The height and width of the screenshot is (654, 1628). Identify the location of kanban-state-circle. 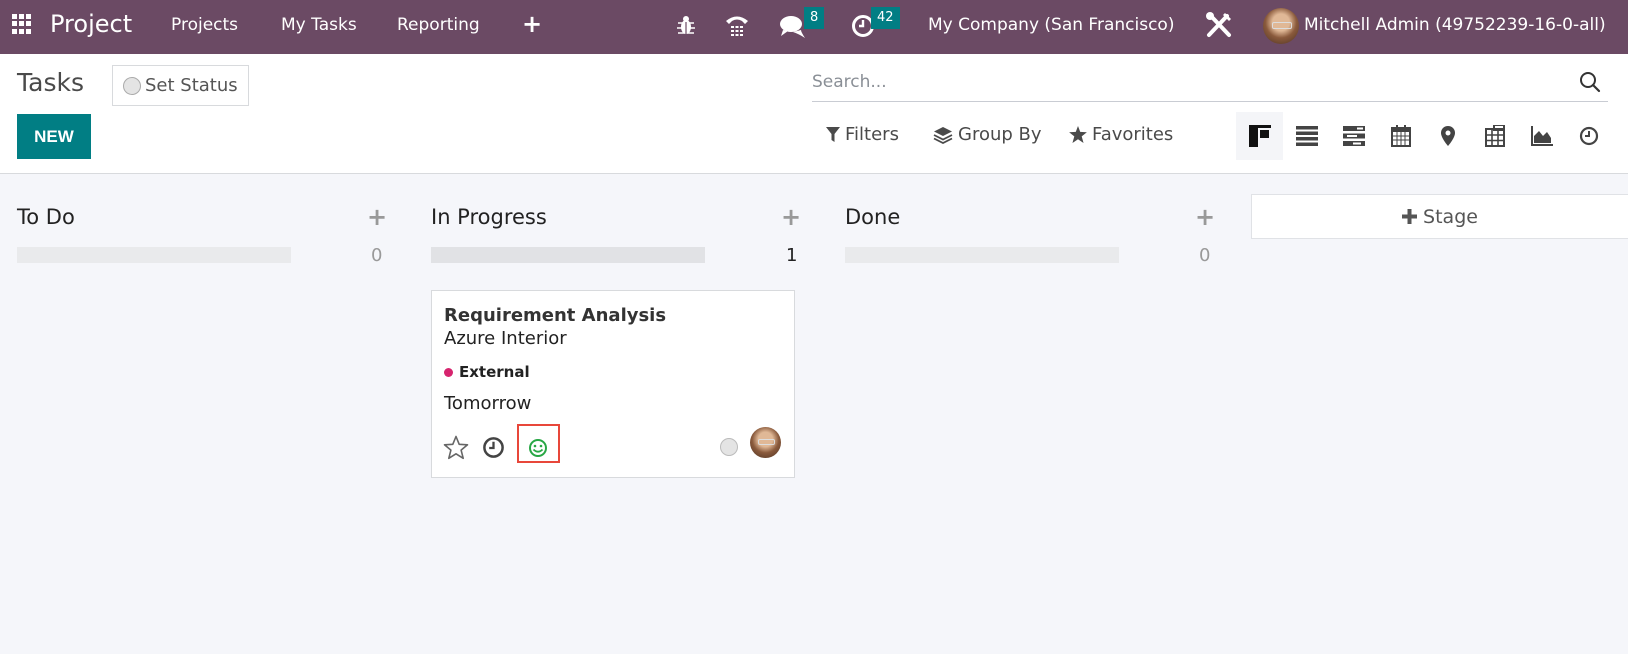
(729, 447).